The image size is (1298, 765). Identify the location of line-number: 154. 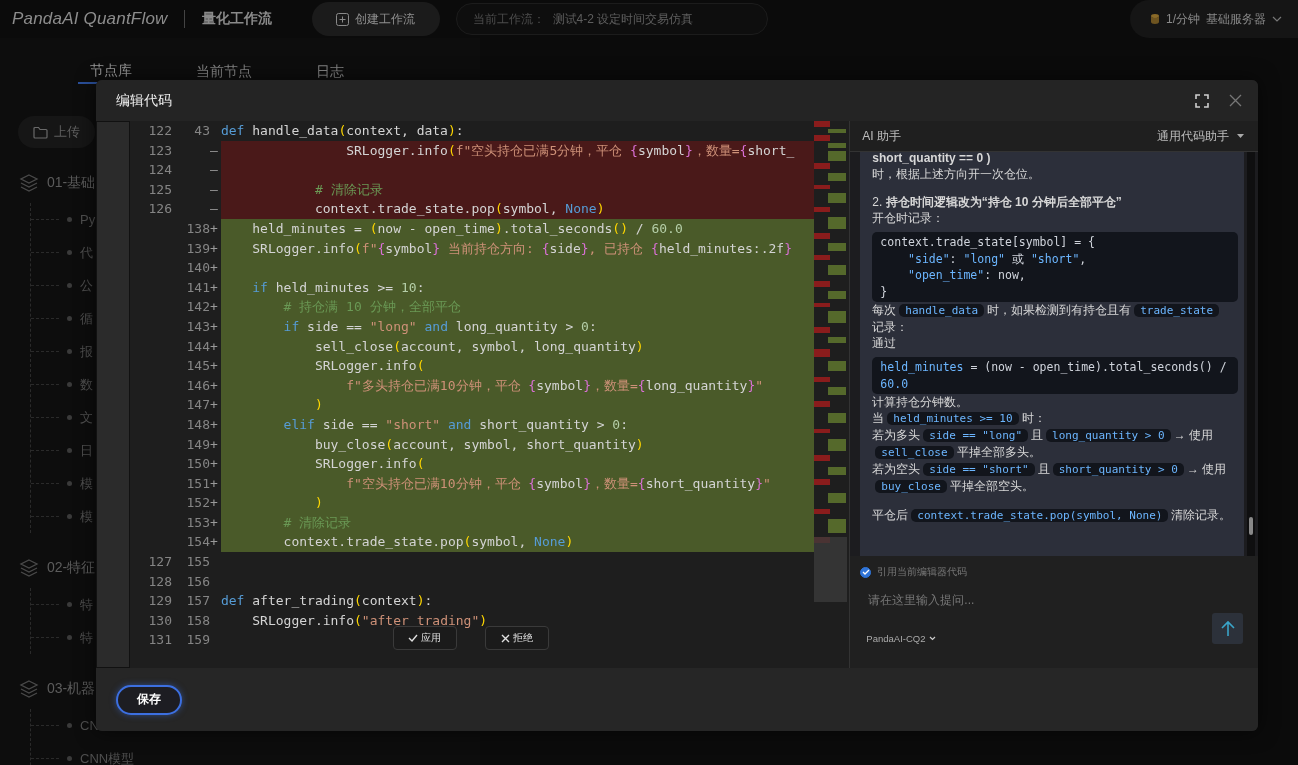
(198, 542).